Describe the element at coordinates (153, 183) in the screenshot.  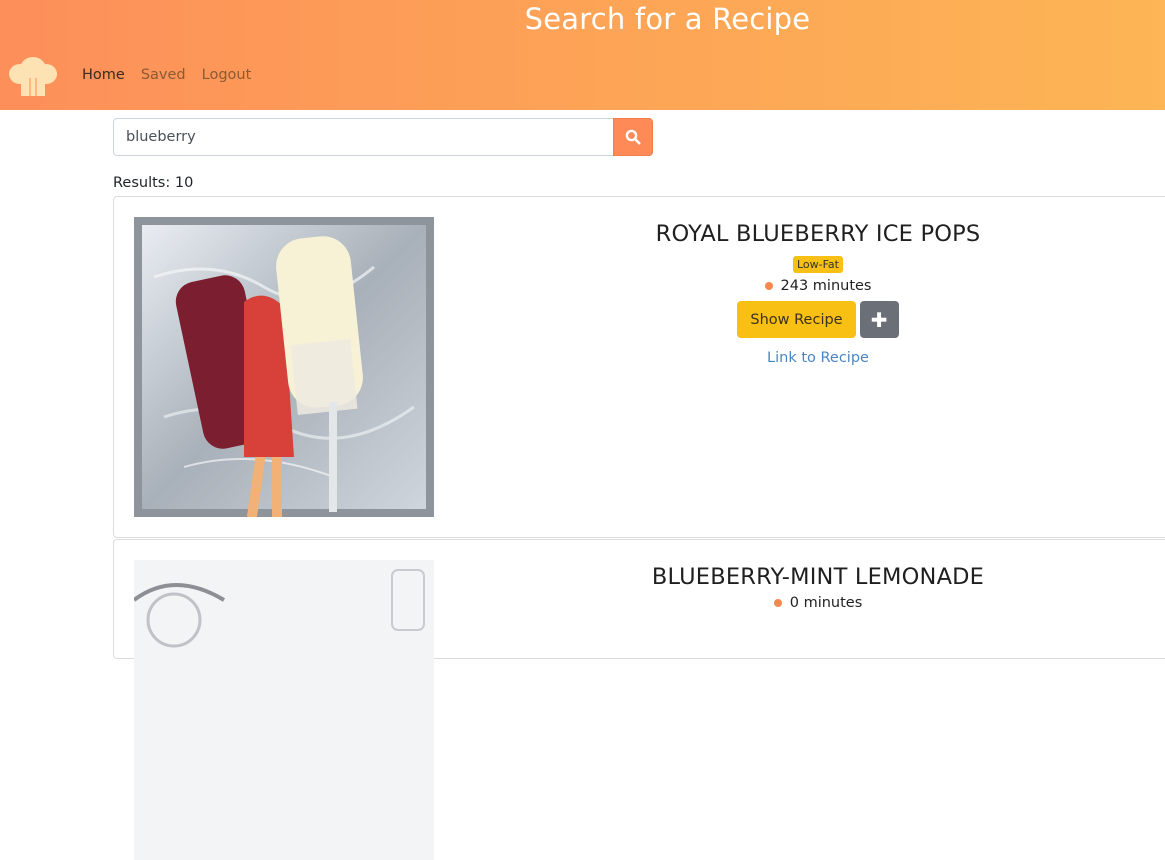
I see `results-count: Results: 10` at that location.